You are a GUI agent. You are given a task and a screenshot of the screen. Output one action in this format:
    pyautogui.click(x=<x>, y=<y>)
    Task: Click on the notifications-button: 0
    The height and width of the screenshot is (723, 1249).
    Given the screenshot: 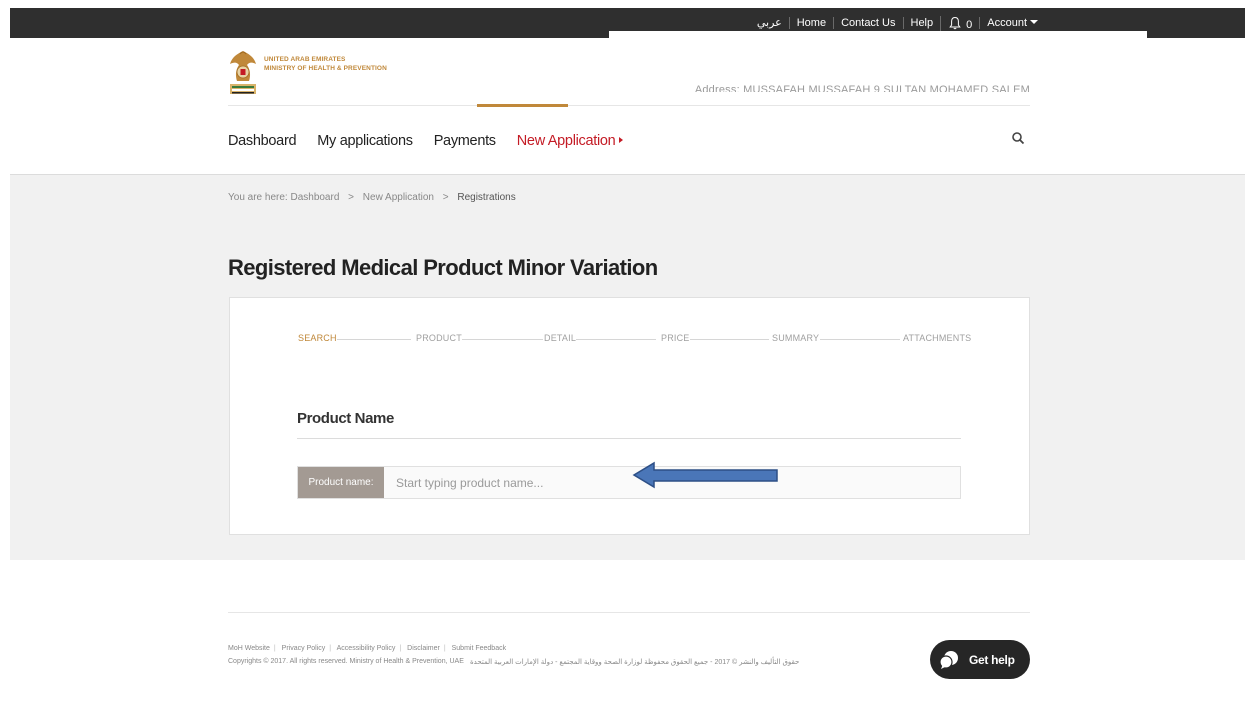 What is the action you would take?
    pyautogui.click(x=959, y=23)
    